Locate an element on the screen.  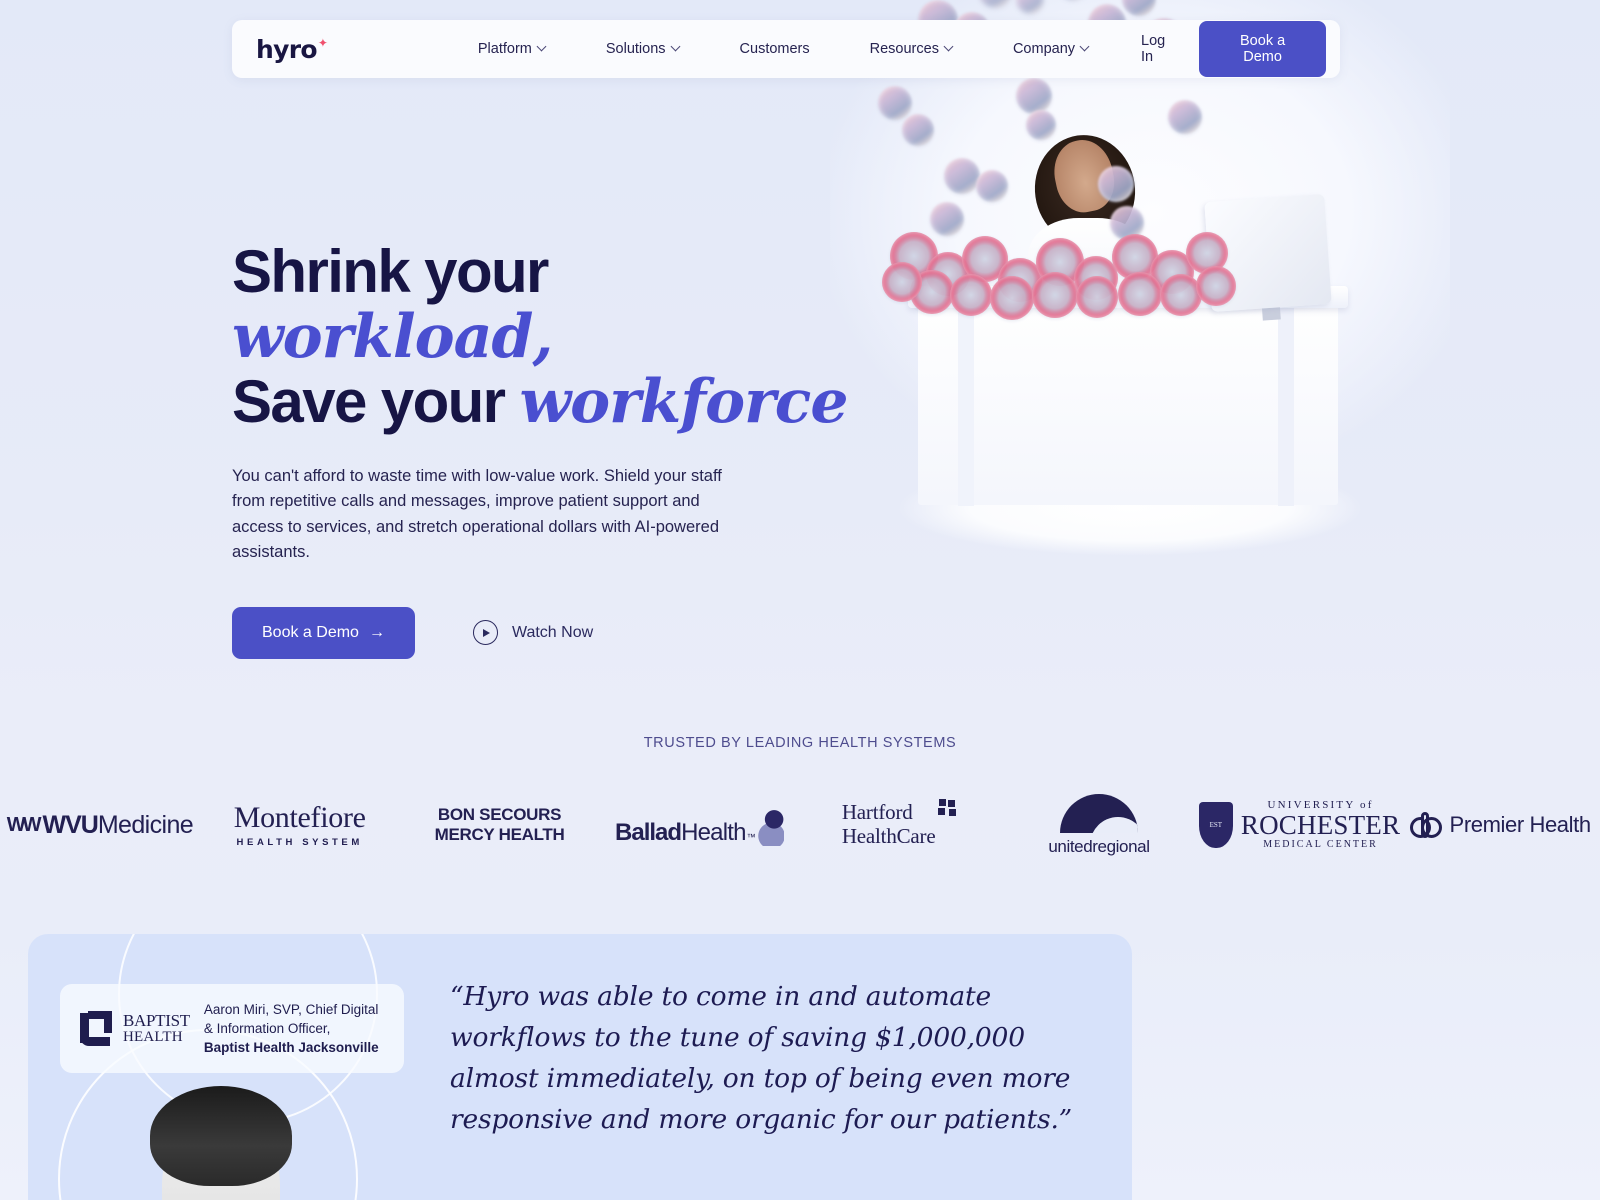
desk-leg-right is located at coordinates (1286, 407).